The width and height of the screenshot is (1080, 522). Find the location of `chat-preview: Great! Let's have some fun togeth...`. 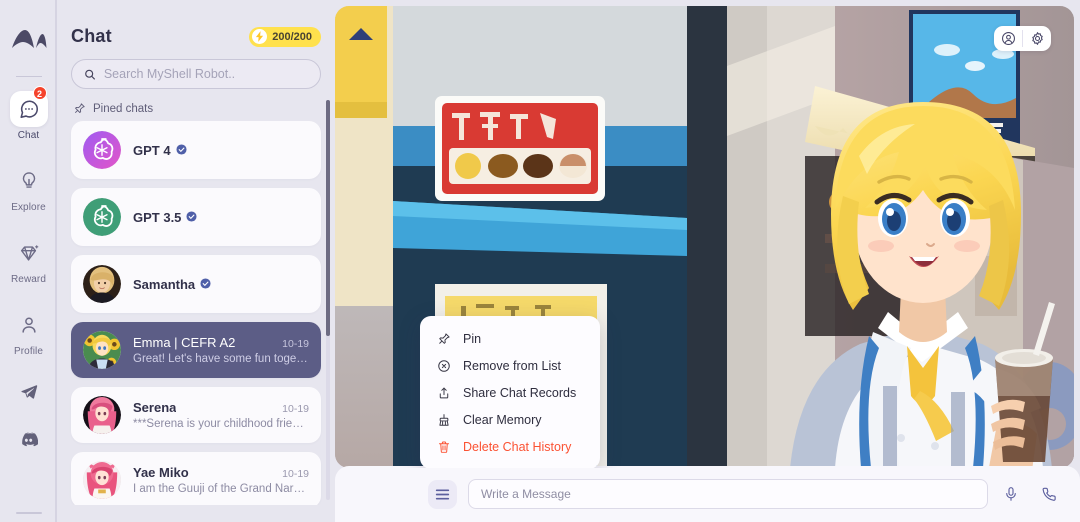

chat-preview: Great! Let's have some fun togeth... is located at coordinates (221, 359).